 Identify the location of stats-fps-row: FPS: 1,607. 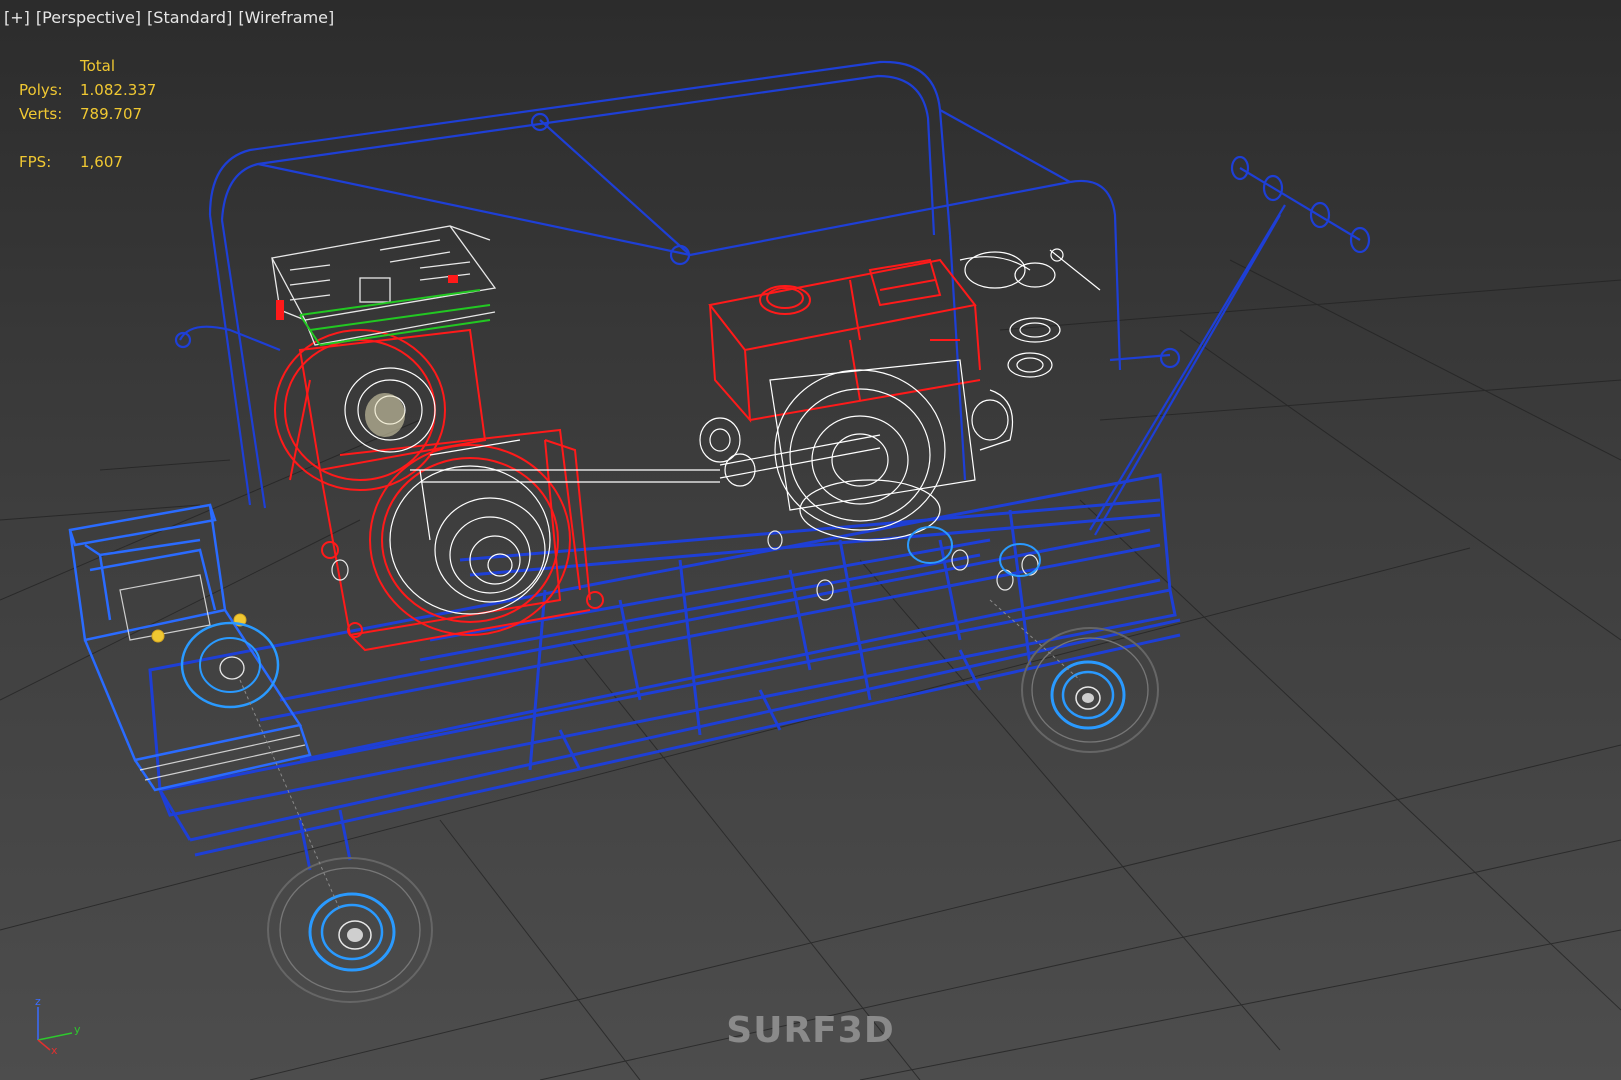
(87, 162).